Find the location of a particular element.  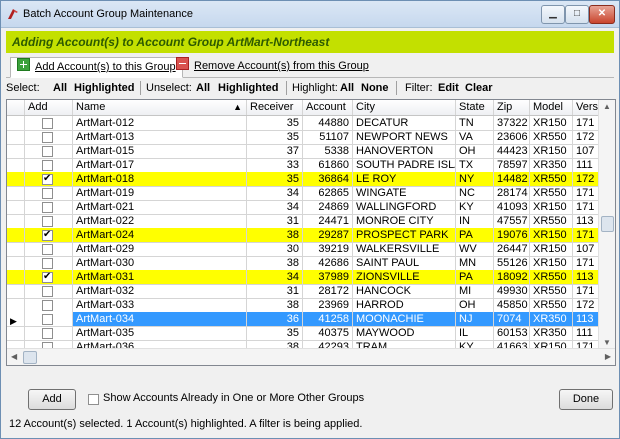

scroll-up-icon: ▲ is located at coordinates (607, 106).